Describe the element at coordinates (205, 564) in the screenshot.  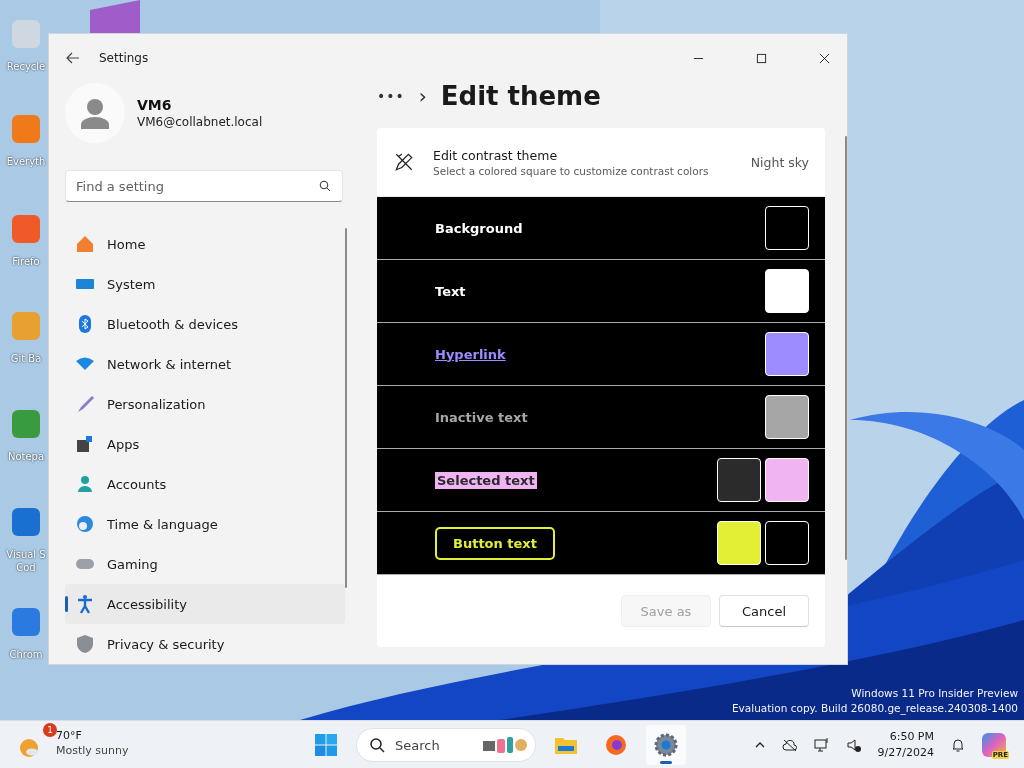
I see `sidebar-item: Gaming` at that location.